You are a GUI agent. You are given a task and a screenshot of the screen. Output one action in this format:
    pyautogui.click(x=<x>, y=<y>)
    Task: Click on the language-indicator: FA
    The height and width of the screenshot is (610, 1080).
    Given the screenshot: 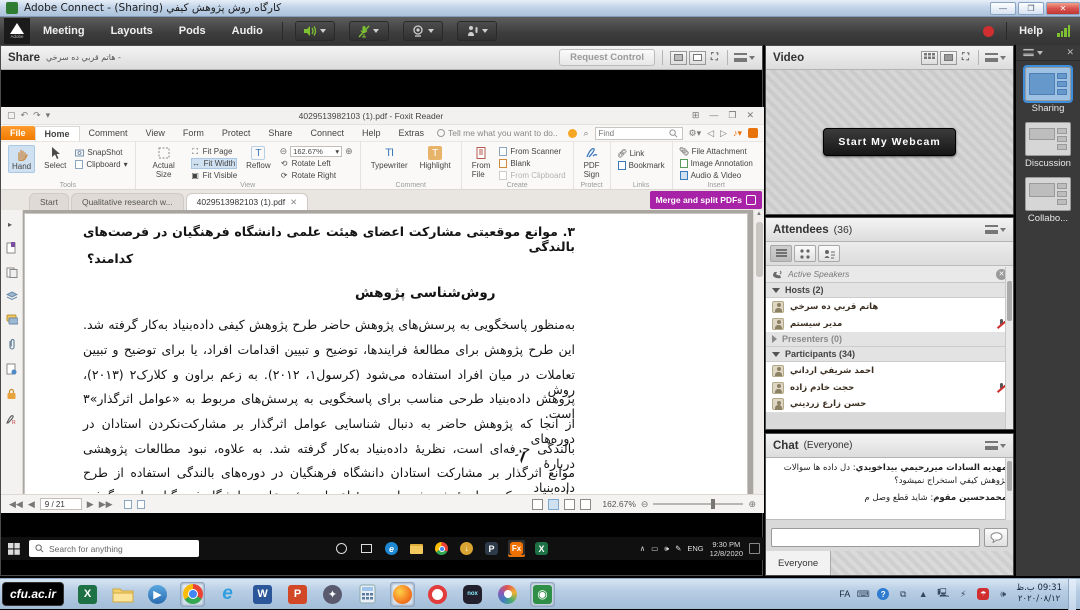 What is the action you would take?
    pyautogui.click(x=844, y=594)
    